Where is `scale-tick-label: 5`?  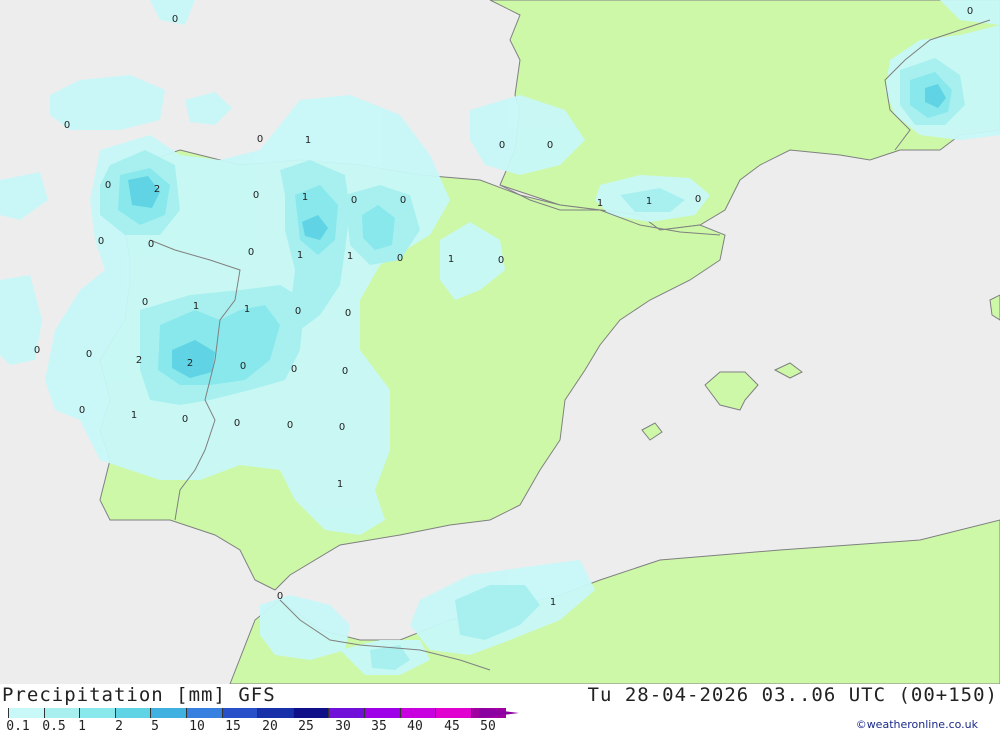 scale-tick-label: 5 is located at coordinates (155, 726).